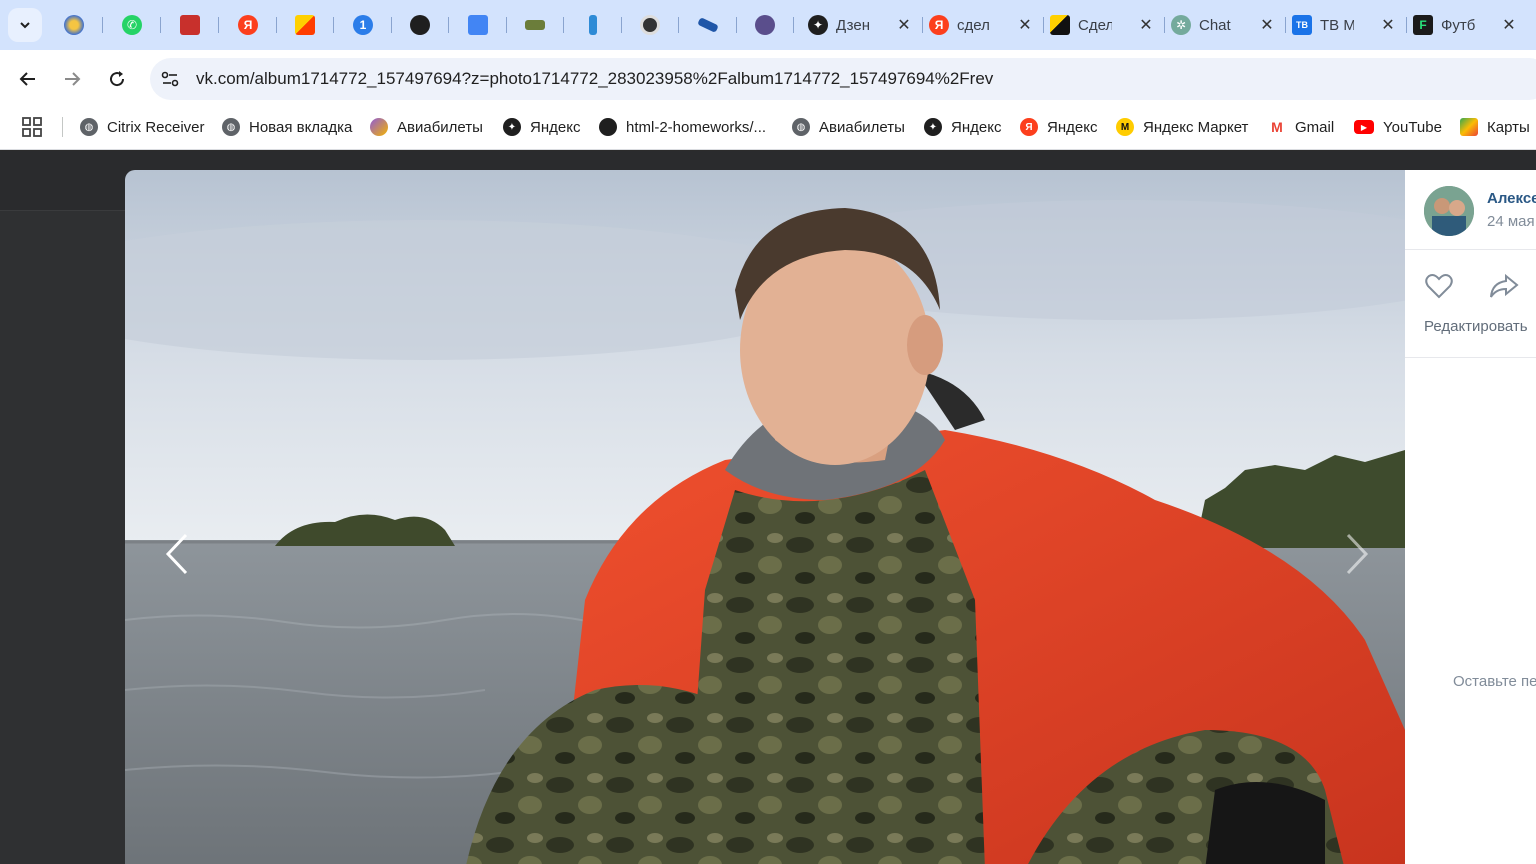 Image resolution: width=1536 pixels, height=864 pixels. Describe the element at coordinates (1504, 286) in the screenshot. I see `share-icon` at that location.